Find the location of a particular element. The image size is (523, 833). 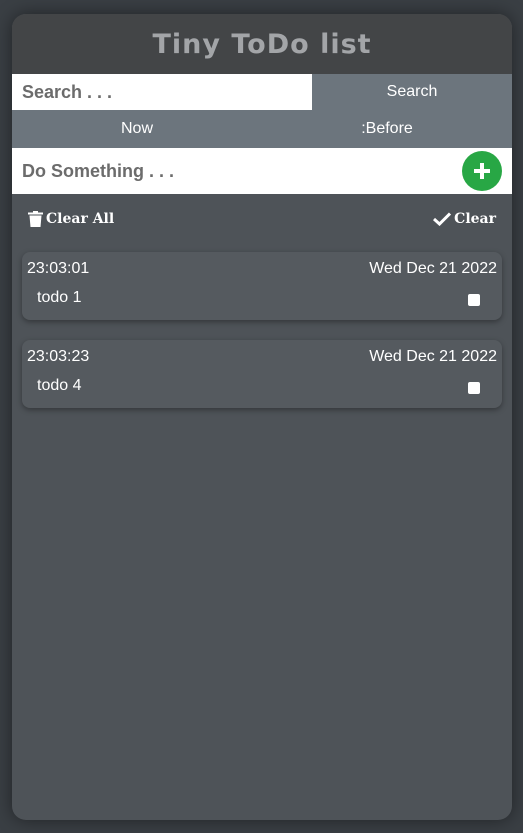

filter-now-button: Now is located at coordinates (137, 129).